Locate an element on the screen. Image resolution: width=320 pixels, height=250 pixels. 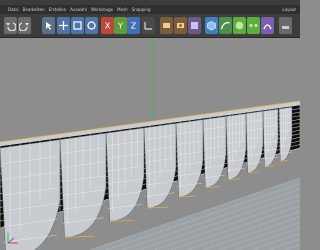
undo-button is located at coordinates (10, 25).